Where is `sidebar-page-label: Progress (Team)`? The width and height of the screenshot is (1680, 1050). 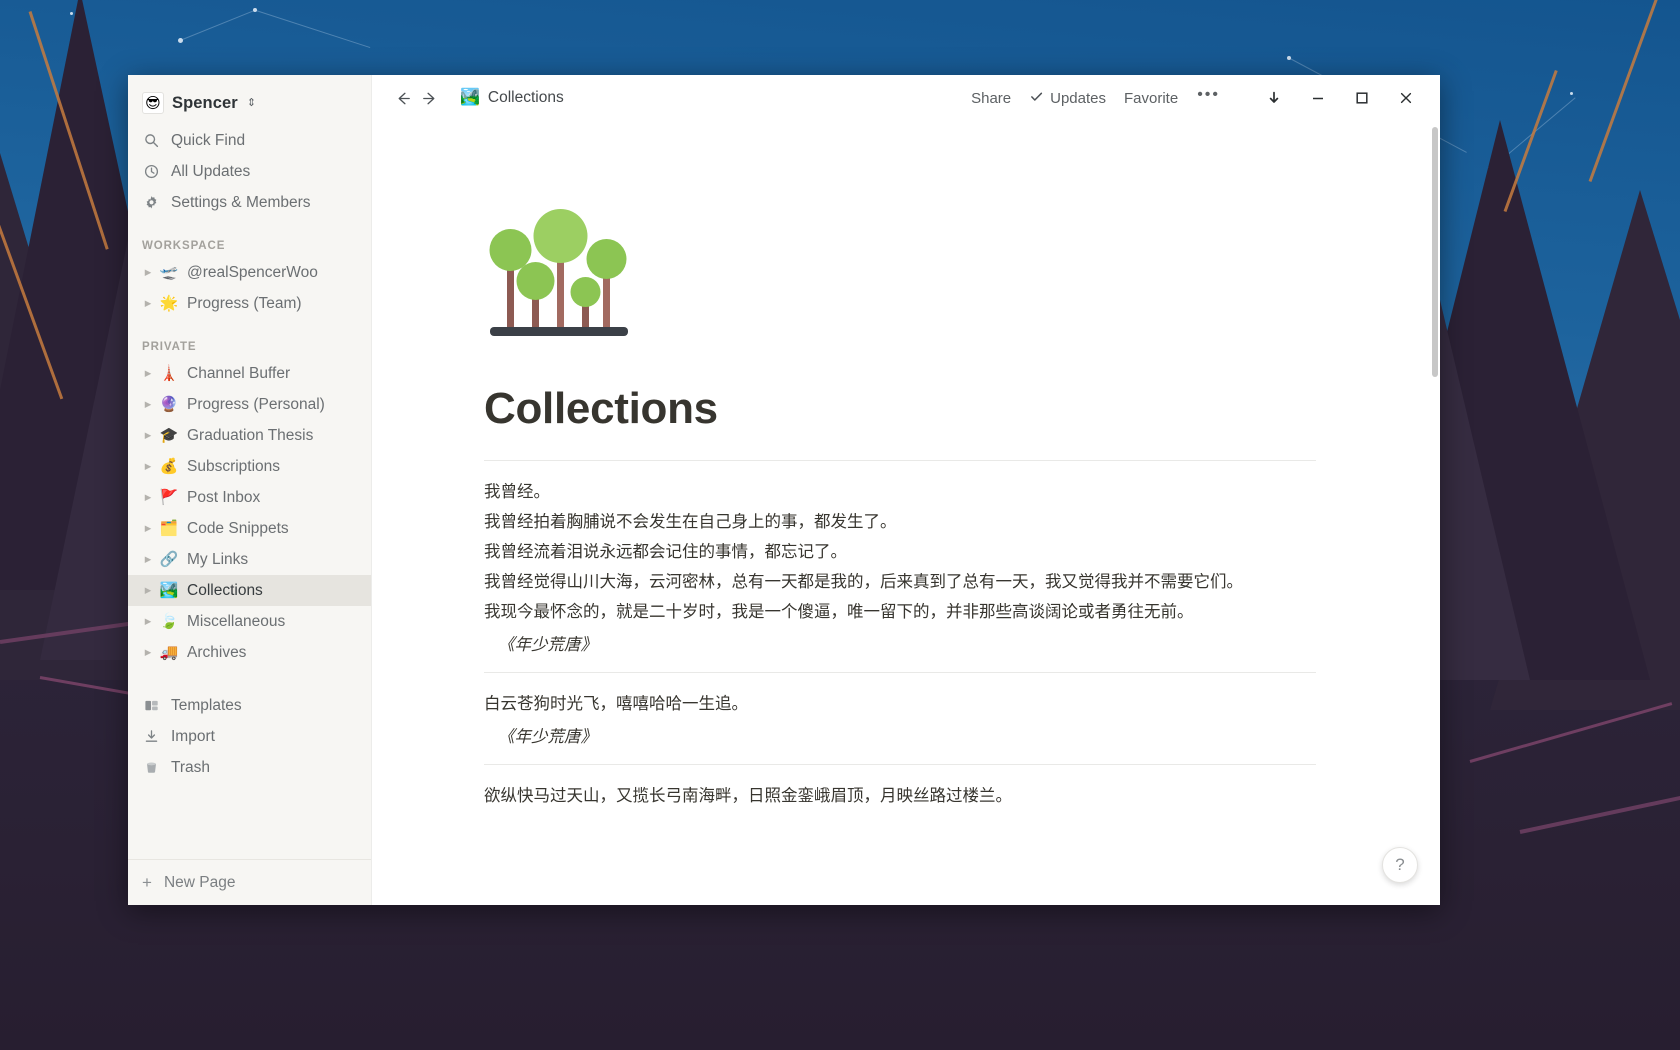 sidebar-page-label: Progress (Team) is located at coordinates (244, 303).